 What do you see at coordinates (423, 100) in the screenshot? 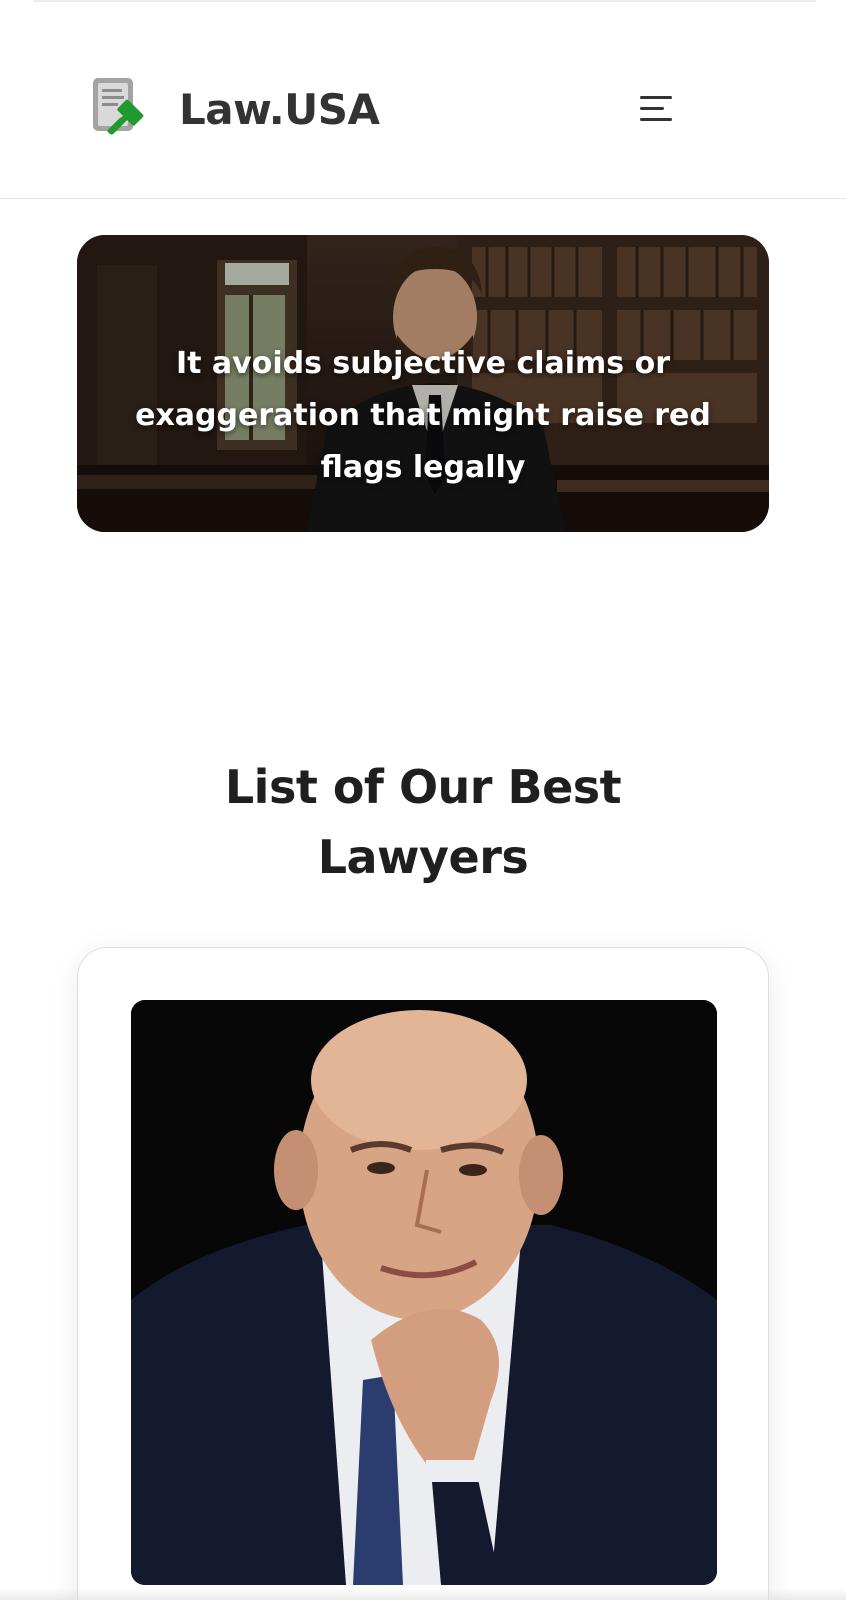
I see `site-header: Law.USA` at bounding box center [423, 100].